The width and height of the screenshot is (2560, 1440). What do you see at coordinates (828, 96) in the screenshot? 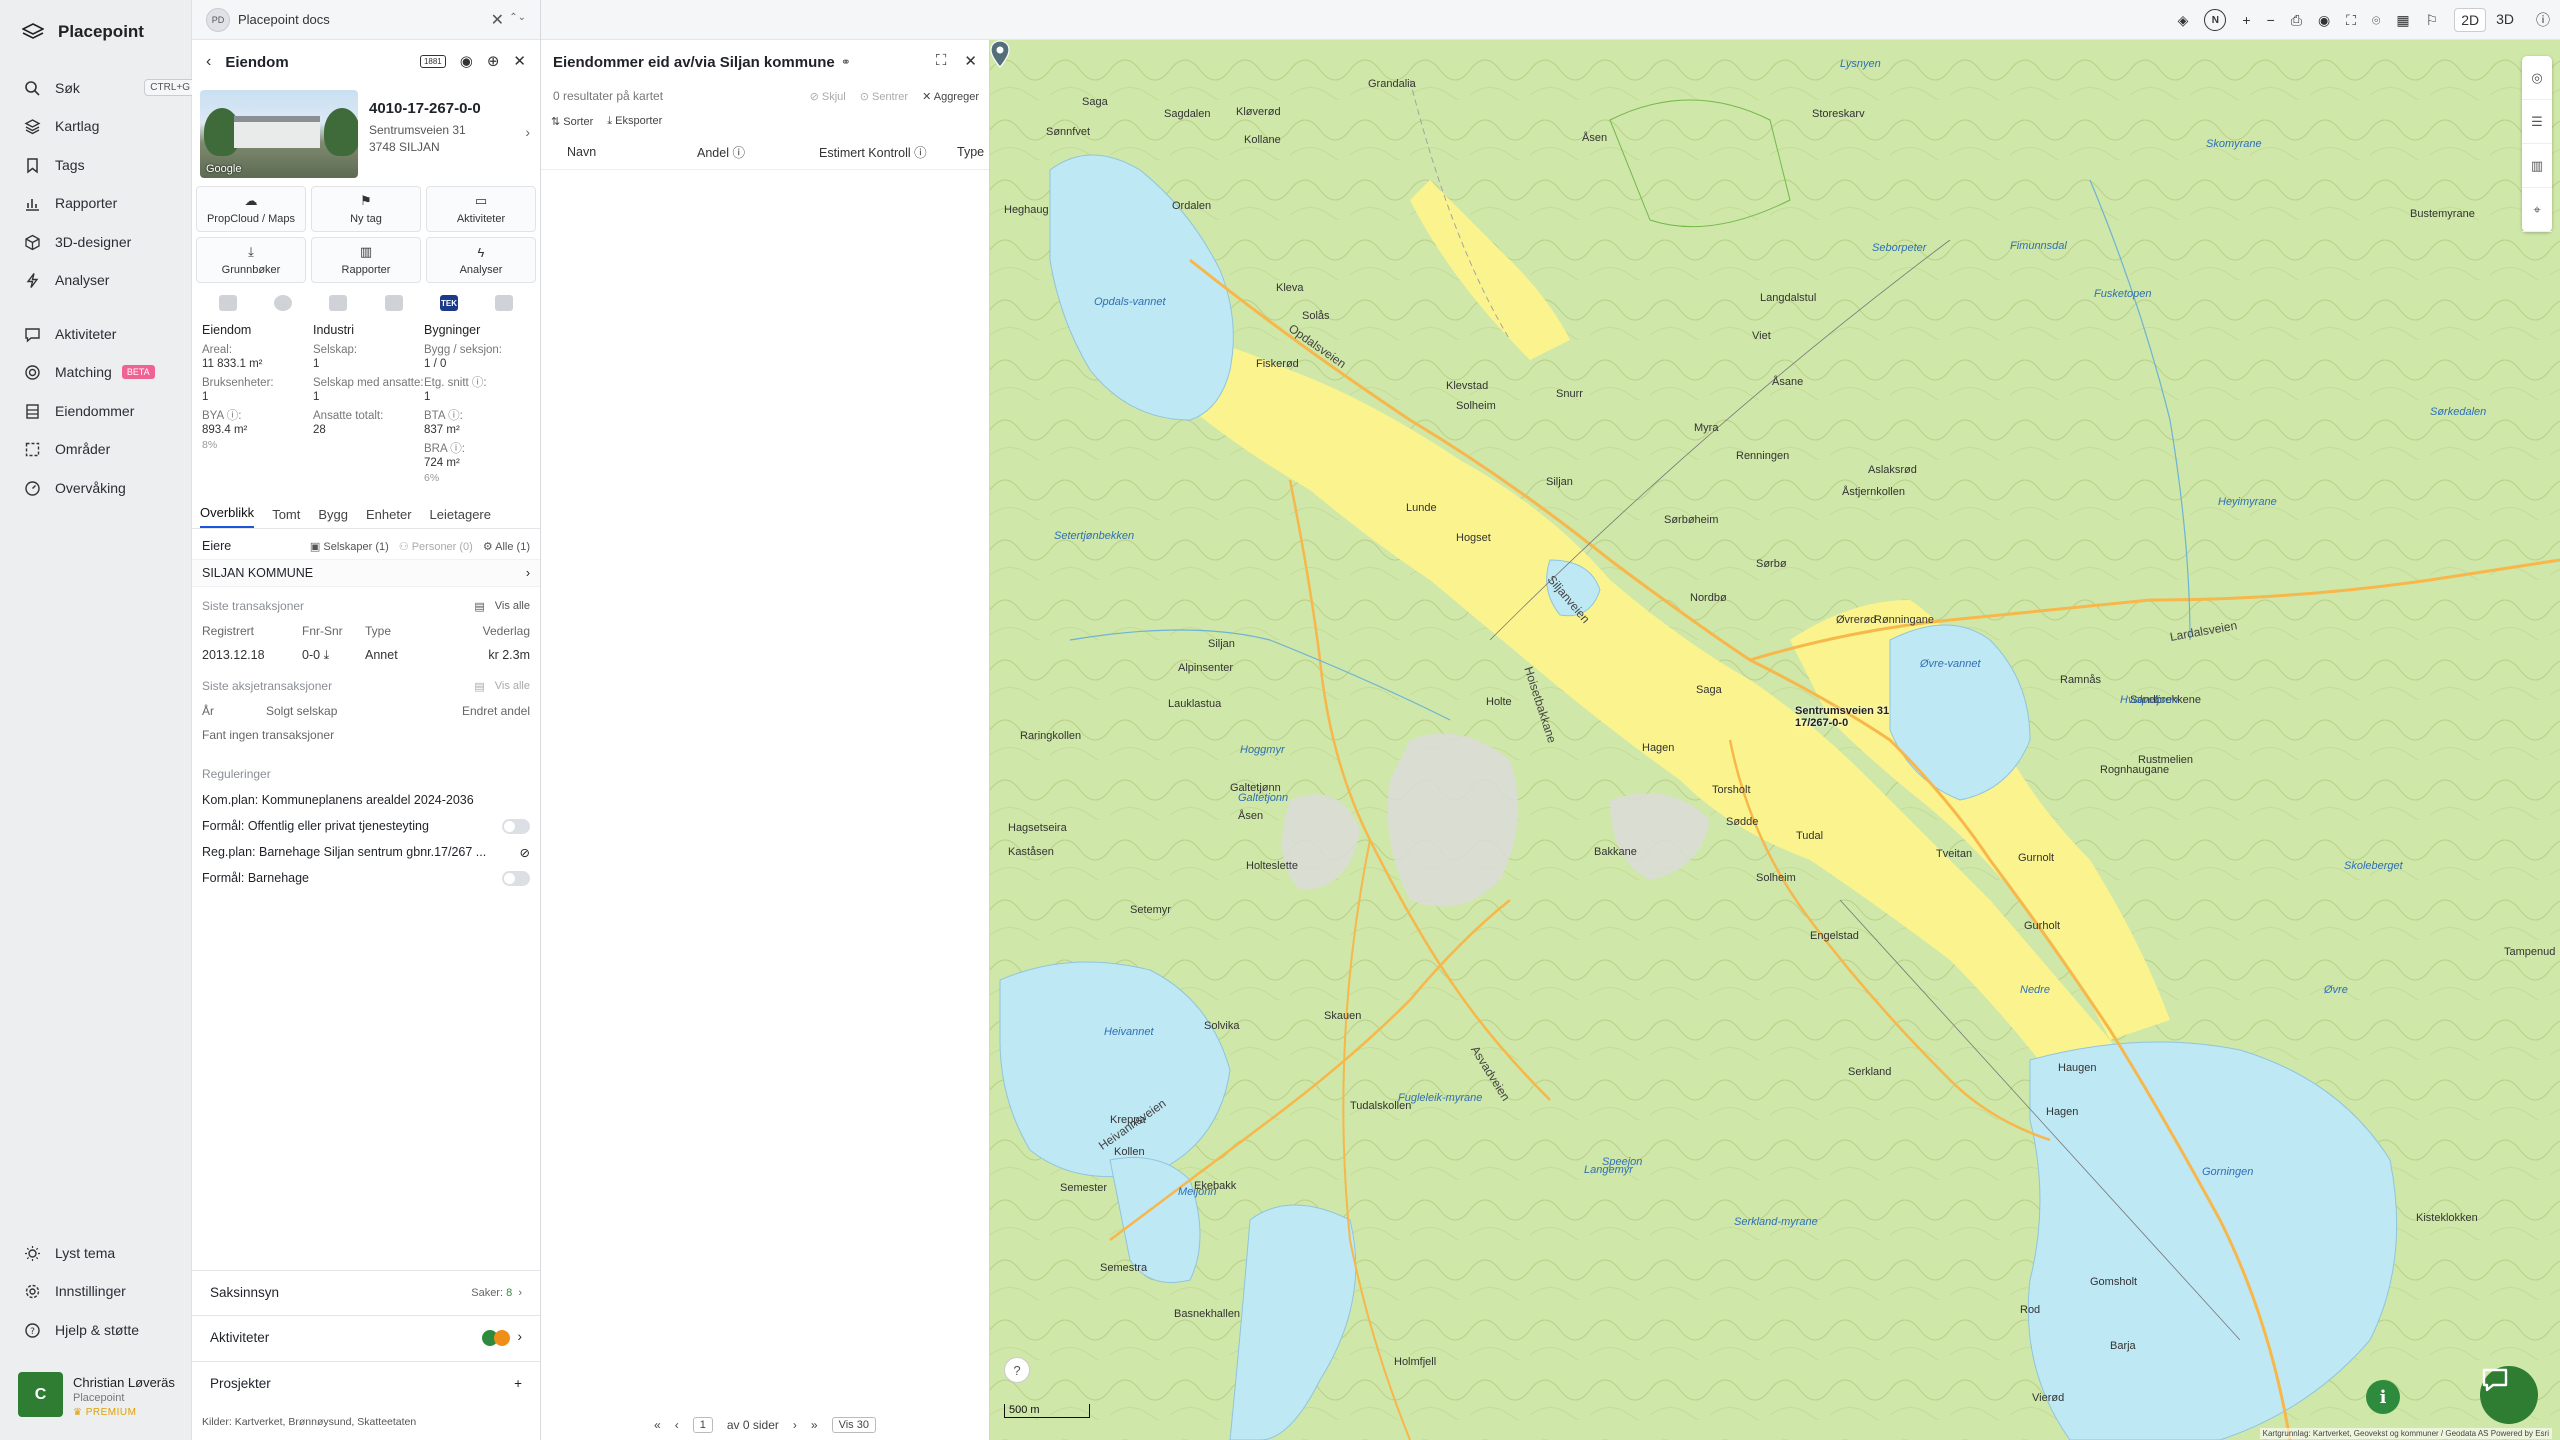
I see `hide-button: ⊘ Skjul` at bounding box center [828, 96].